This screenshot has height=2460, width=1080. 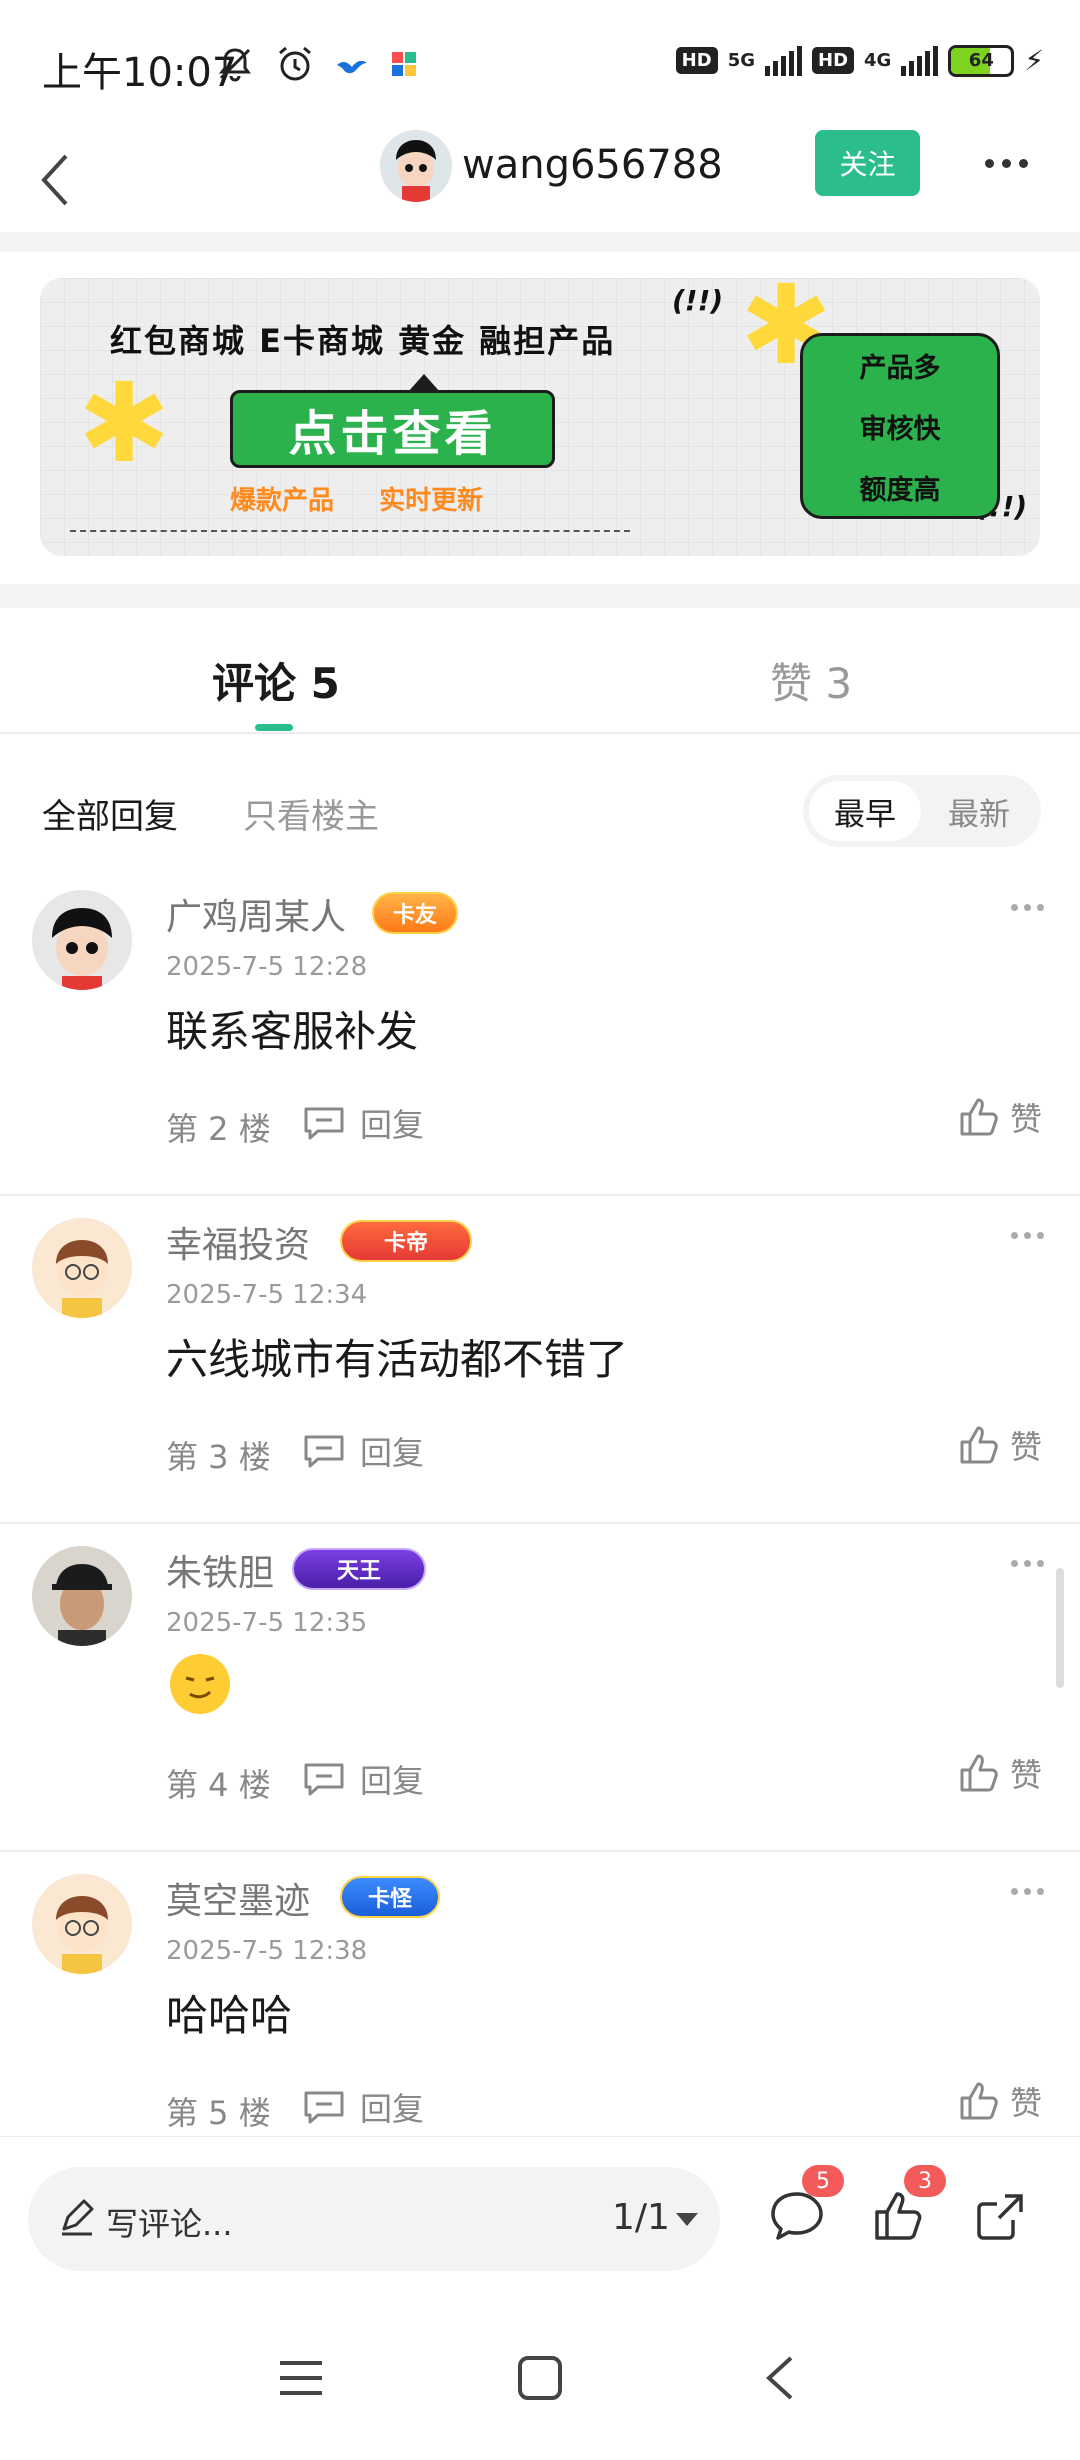 I want to click on banner-subtitle: 爆款产品 实时更新, so click(x=374, y=498).